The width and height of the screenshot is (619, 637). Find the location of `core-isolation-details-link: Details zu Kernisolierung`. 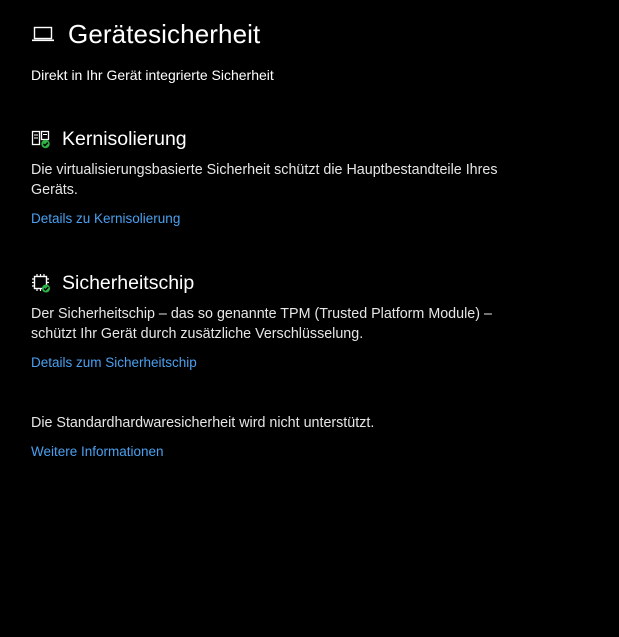

core-isolation-details-link: Details zu Kernisolierung is located at coordinates (105, 219).